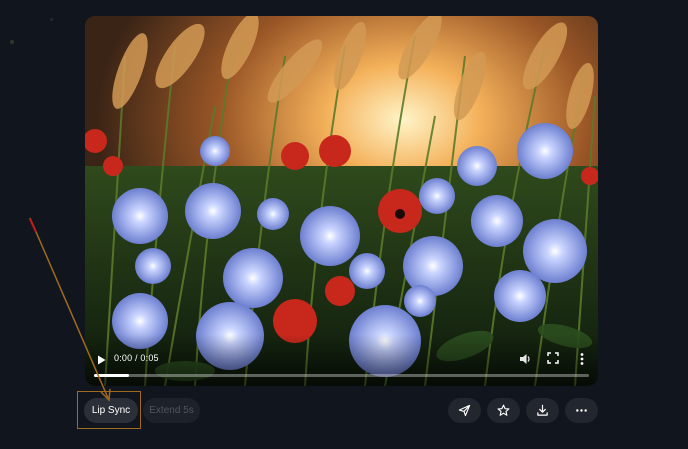 The height and width of the screenshot is (449, 688). I want to click on star-icon, so click(503, 410).